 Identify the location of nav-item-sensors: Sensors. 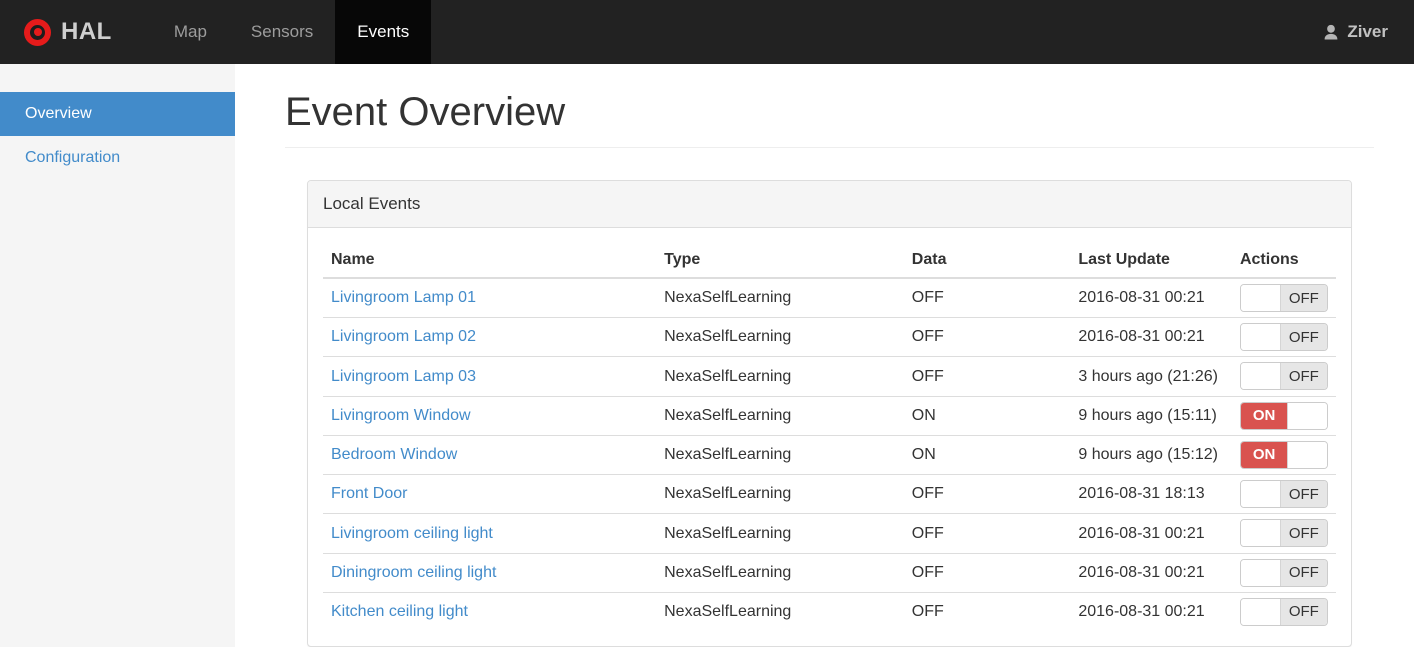
(282, 32).